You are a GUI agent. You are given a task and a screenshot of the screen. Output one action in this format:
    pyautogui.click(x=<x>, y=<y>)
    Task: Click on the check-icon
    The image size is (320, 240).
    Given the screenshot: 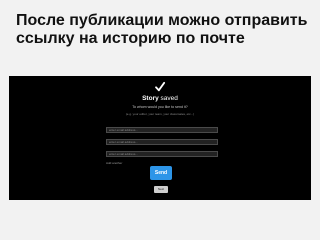 What is the action you would take?
    pyautogui.click(x=160, y=87)
    